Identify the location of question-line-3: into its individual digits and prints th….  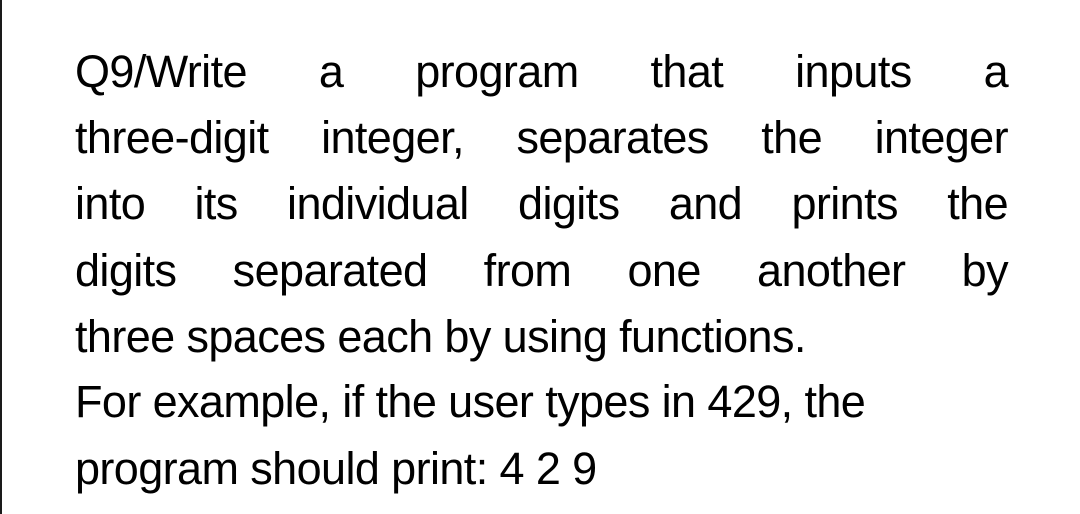
(542, 203).